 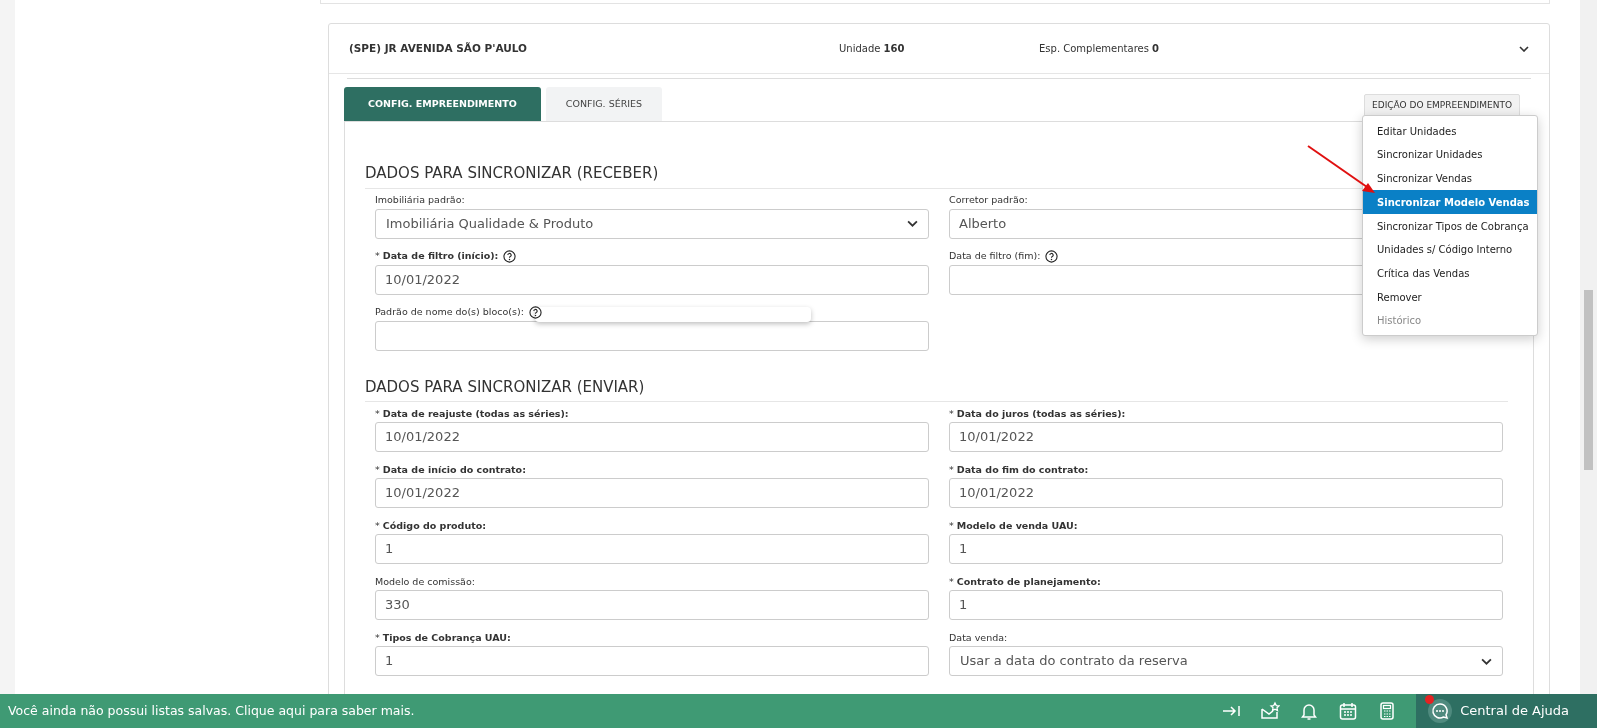 I want to click on field-label: *Data de filtro (início):, so click(x=437, y=256).